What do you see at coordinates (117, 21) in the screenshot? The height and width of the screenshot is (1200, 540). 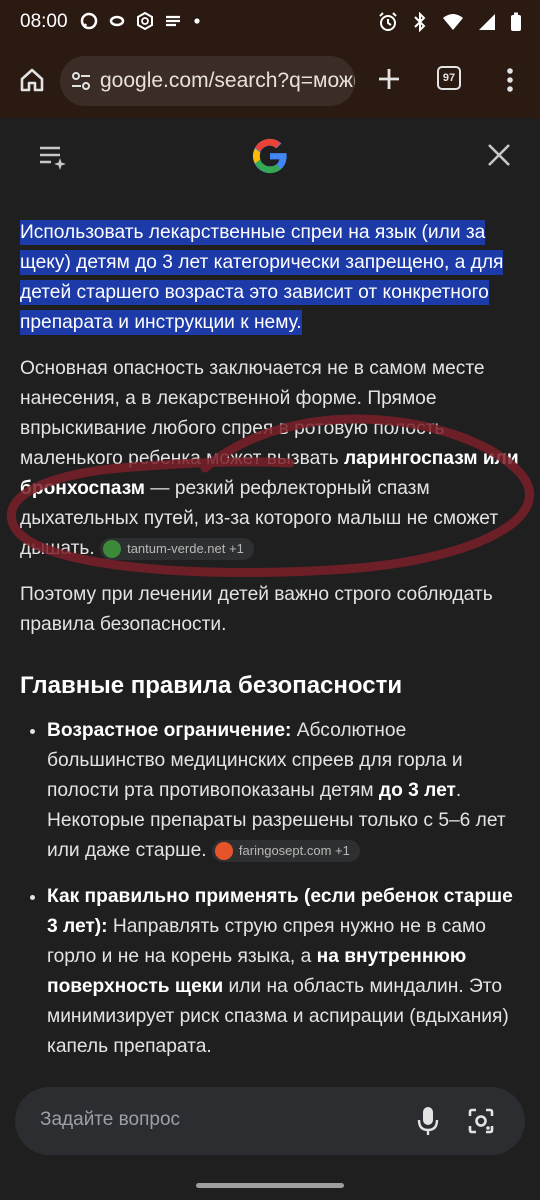 I see `ring-icon` at bounding box center [117, 21].